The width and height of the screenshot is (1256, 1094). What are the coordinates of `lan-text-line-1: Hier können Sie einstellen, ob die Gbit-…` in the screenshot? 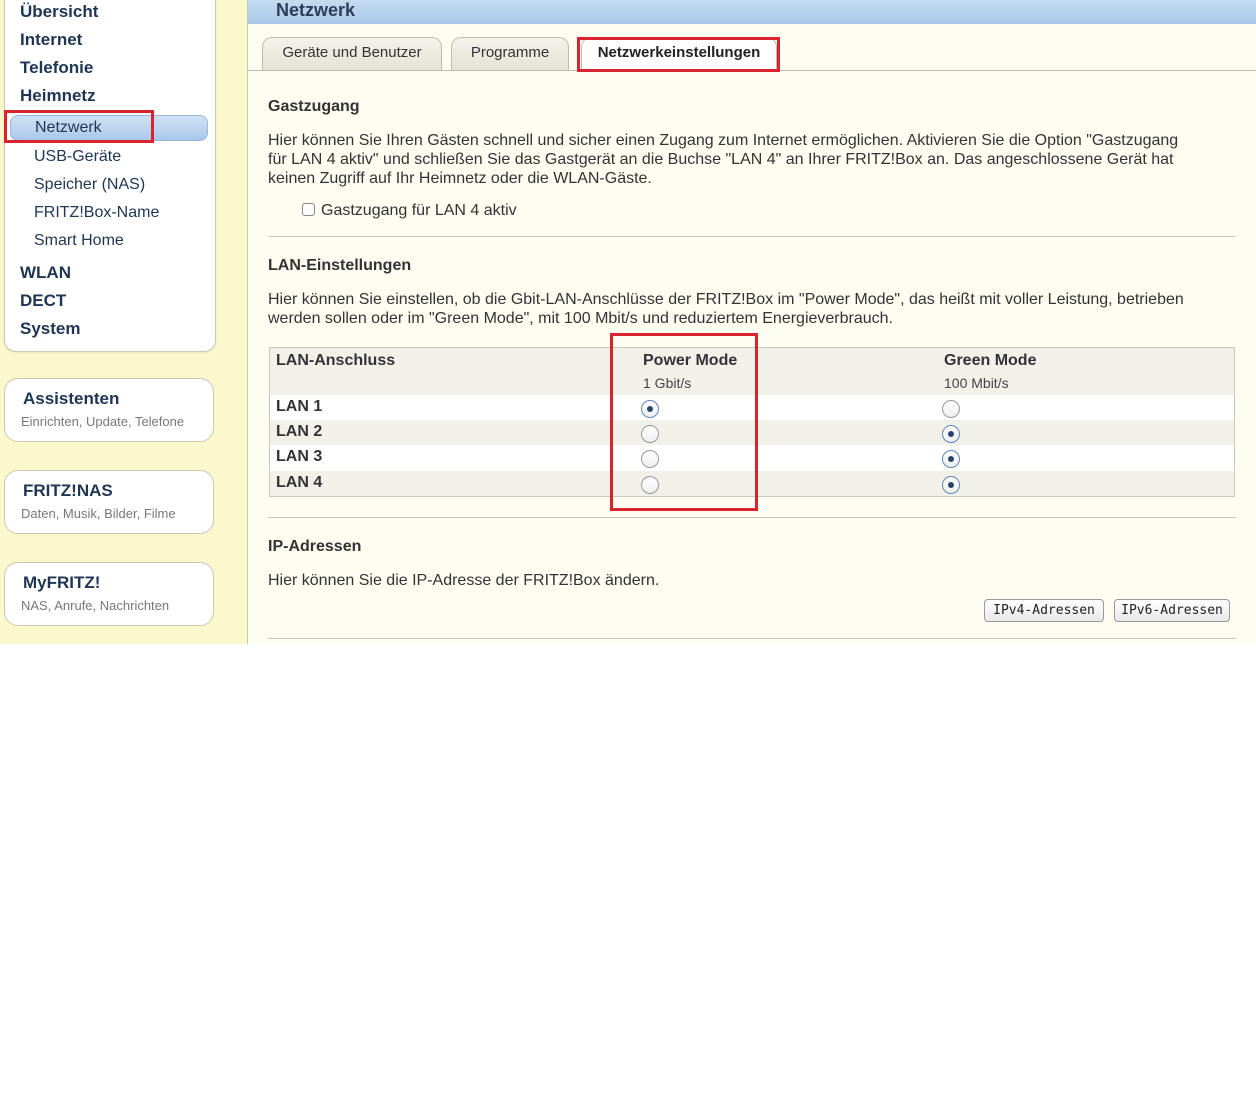 It's located at (726, 299).